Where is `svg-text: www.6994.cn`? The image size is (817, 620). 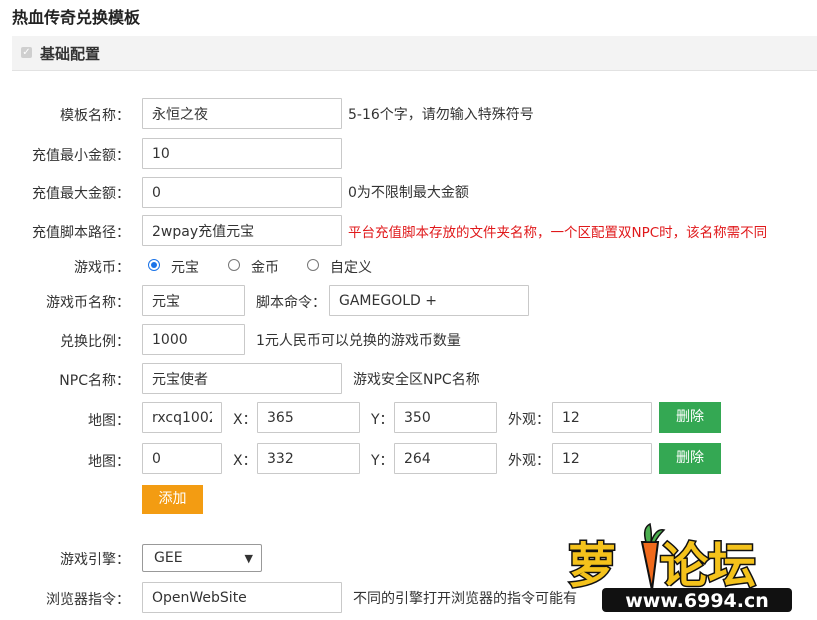
svg-text: www.6994.cn is located at coordinates (697, 601).